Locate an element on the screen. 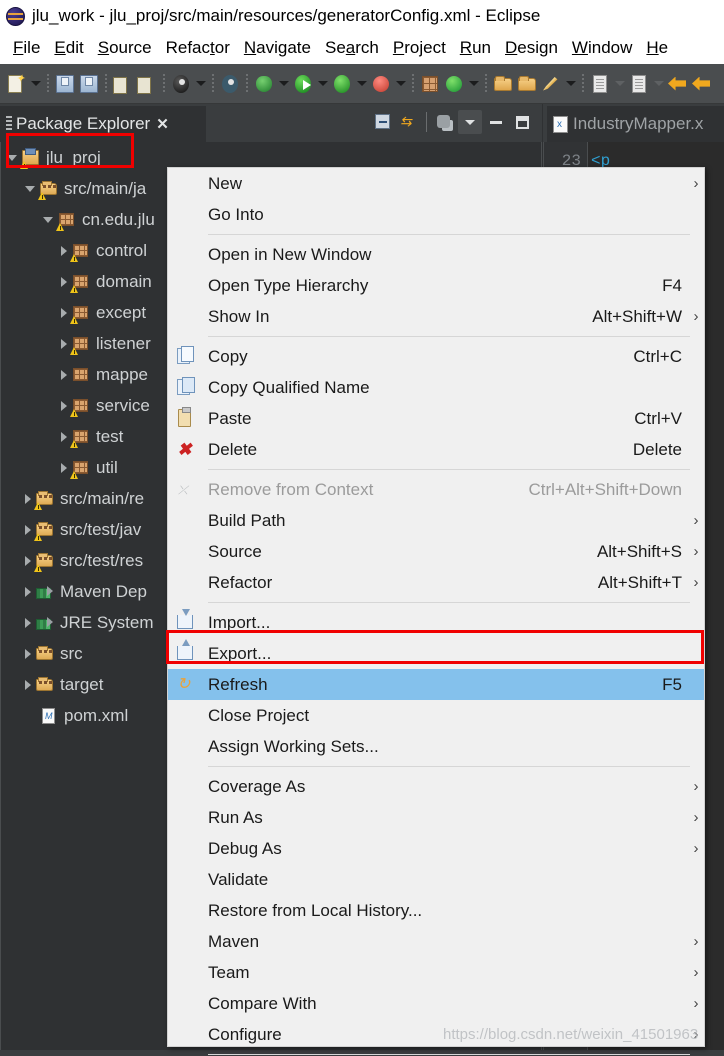  next-dropdown-arrow is located at coordinates (619, 84).